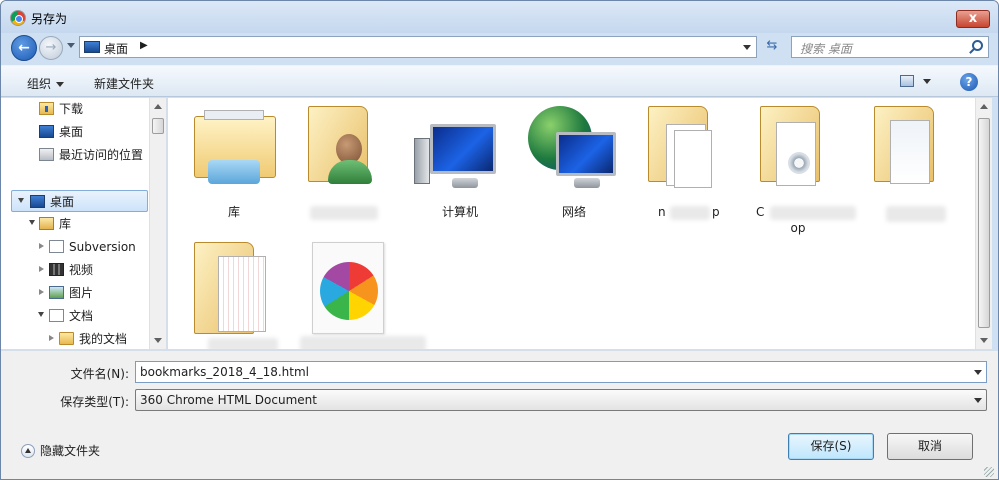 The height and width of the screenshot is (480, 999). What do you see at coordinates (716, 212) in the screenshot?
I see `file-item-label: p` at bounding box center [716, 212].